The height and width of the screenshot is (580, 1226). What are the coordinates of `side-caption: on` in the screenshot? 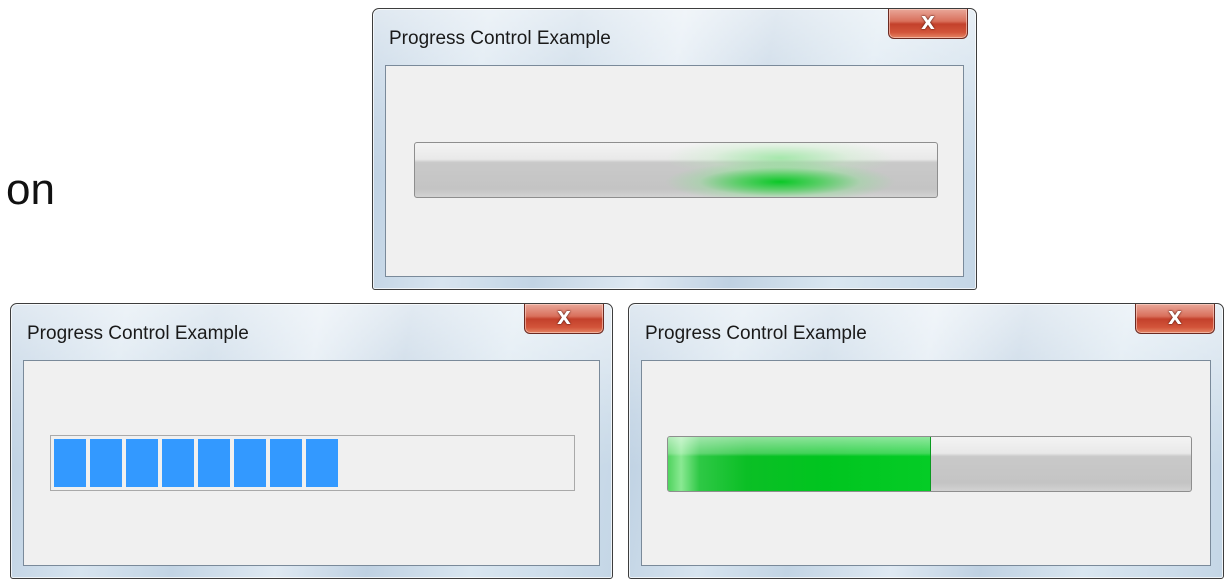 It's located at (30, 189).